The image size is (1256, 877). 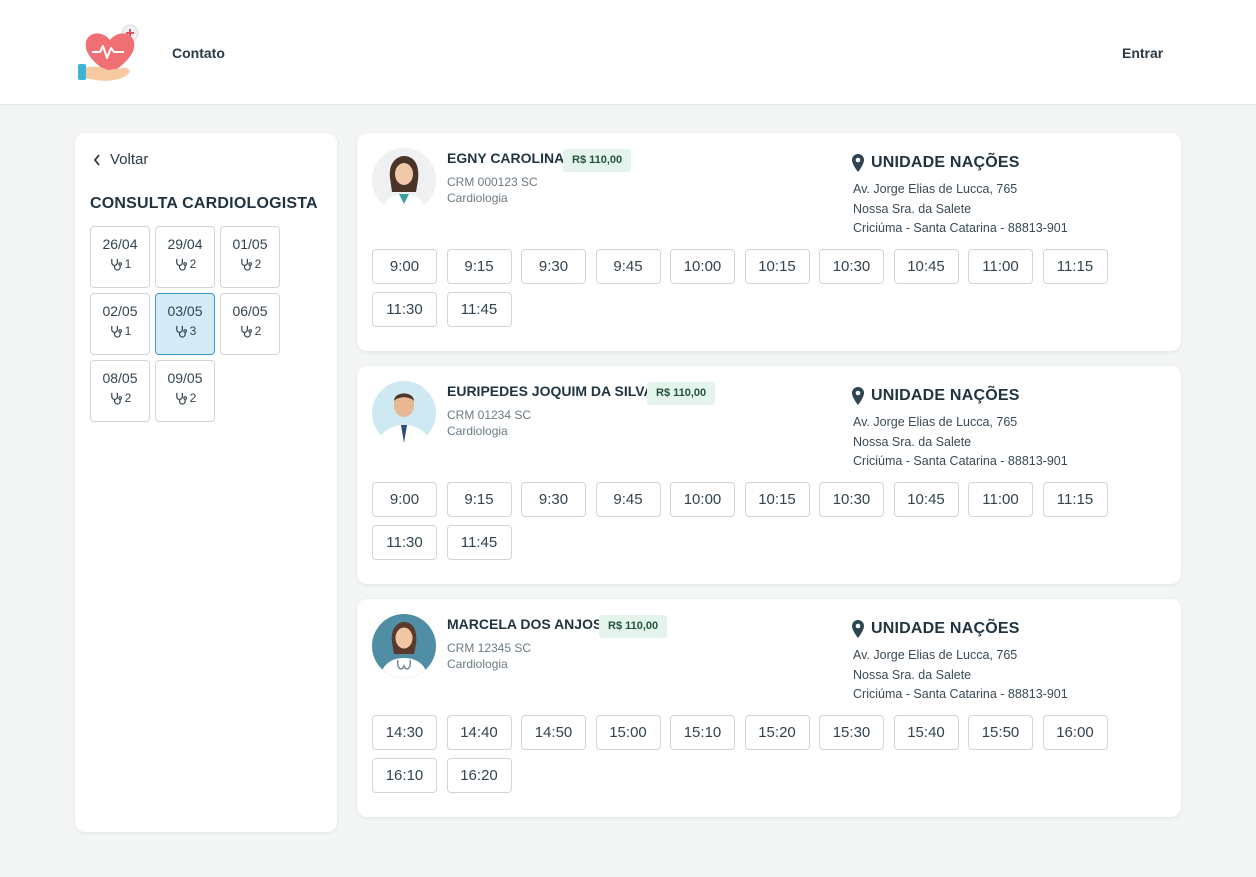 What do you see at coordinates (489, 415) in the screenshot?
I see `doctor-crm: CRM 01234 SC` at bounding box center [489, 415].